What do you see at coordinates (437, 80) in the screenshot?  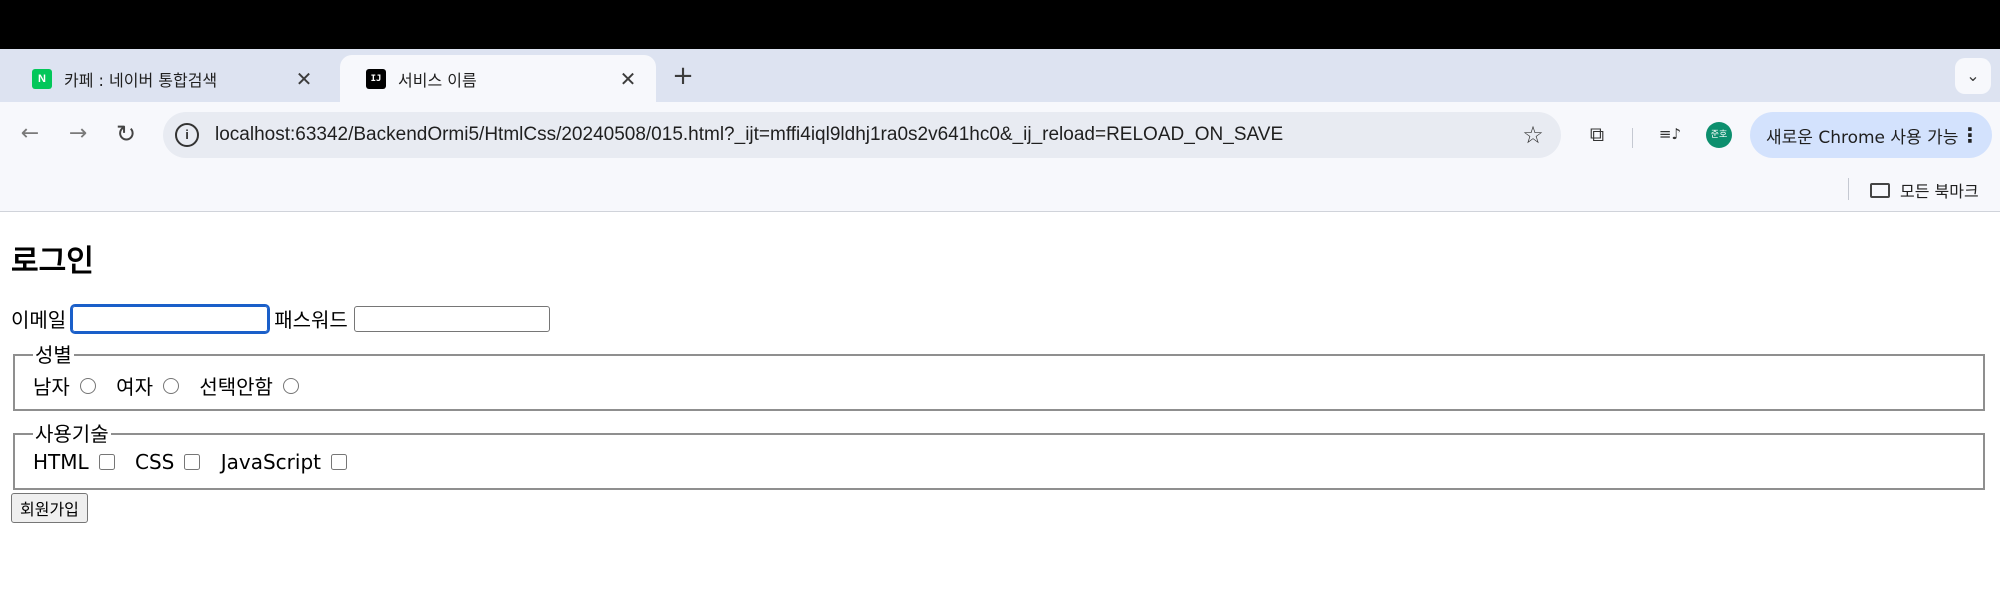 I see `tab-title: 서비스 이름` at bounding box center [437, 80].